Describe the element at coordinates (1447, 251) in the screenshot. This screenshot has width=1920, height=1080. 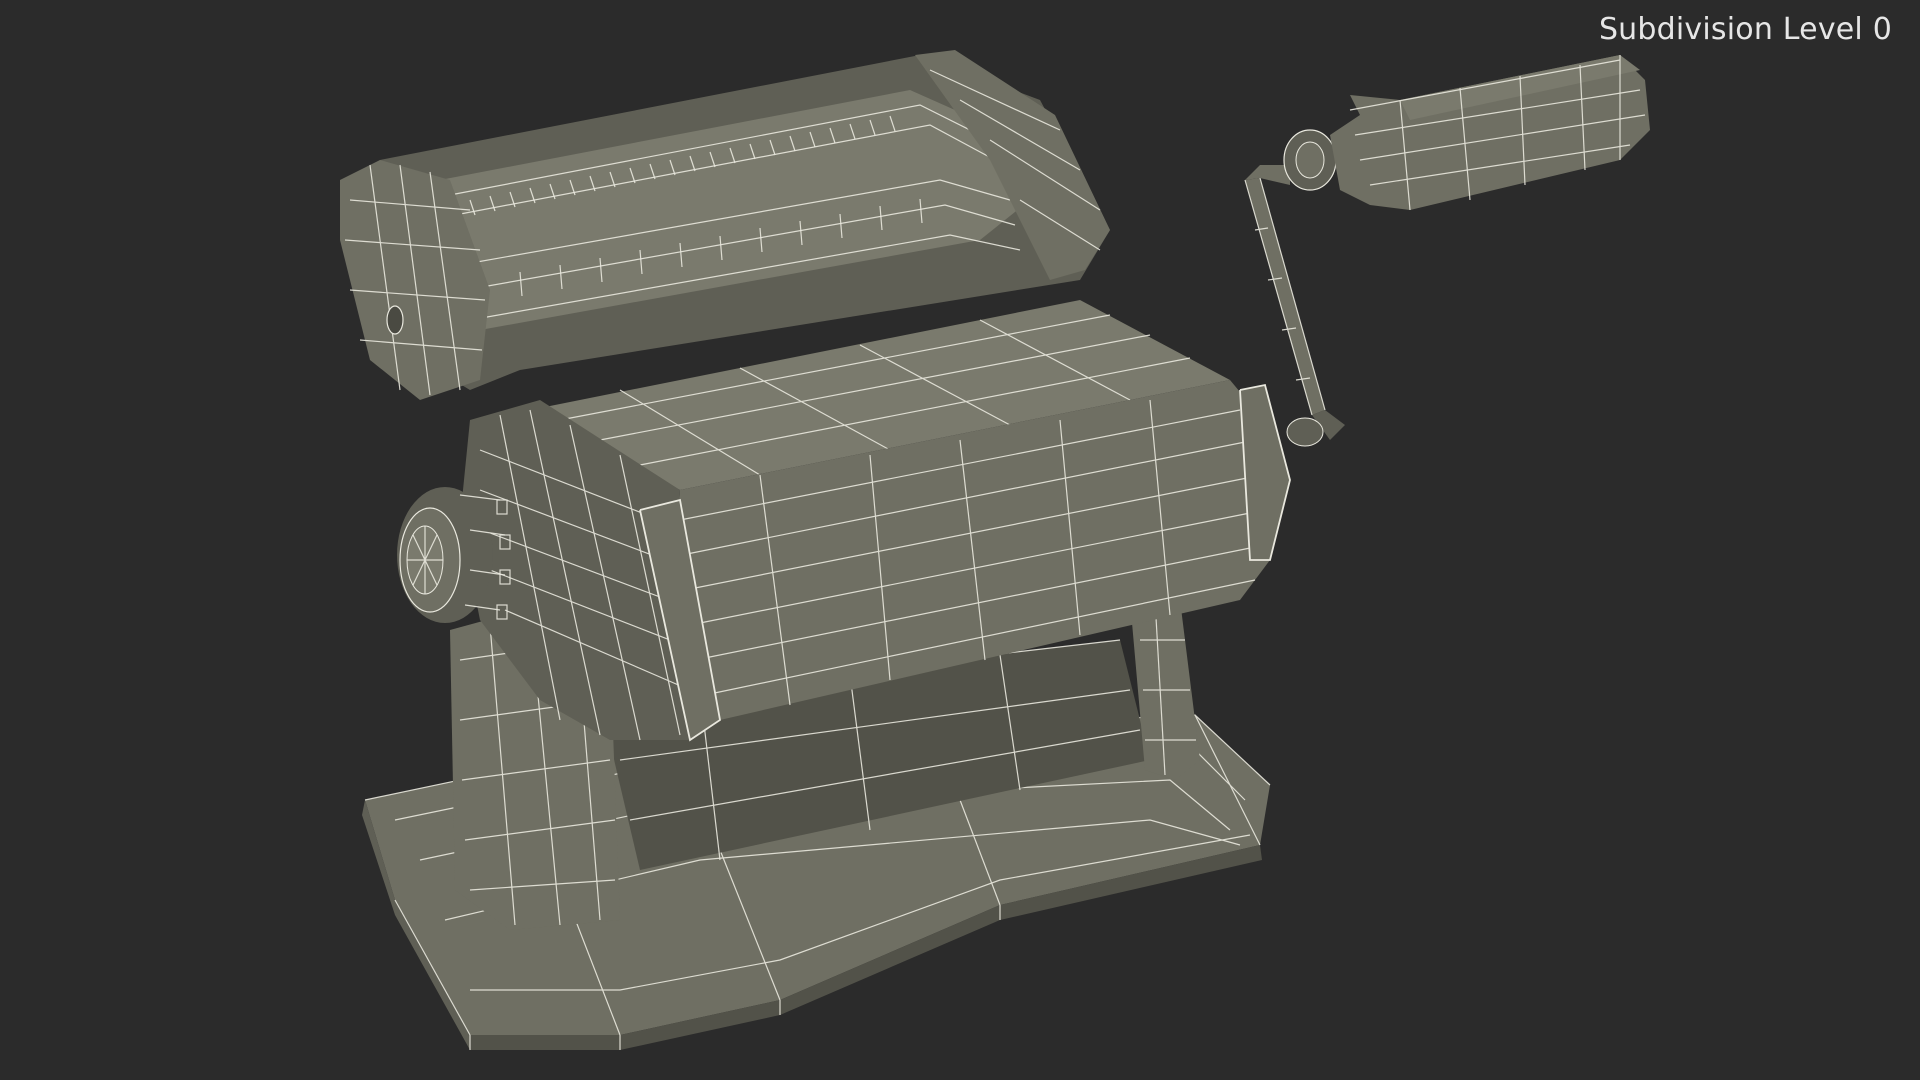
I see `crank-handle` at that location.